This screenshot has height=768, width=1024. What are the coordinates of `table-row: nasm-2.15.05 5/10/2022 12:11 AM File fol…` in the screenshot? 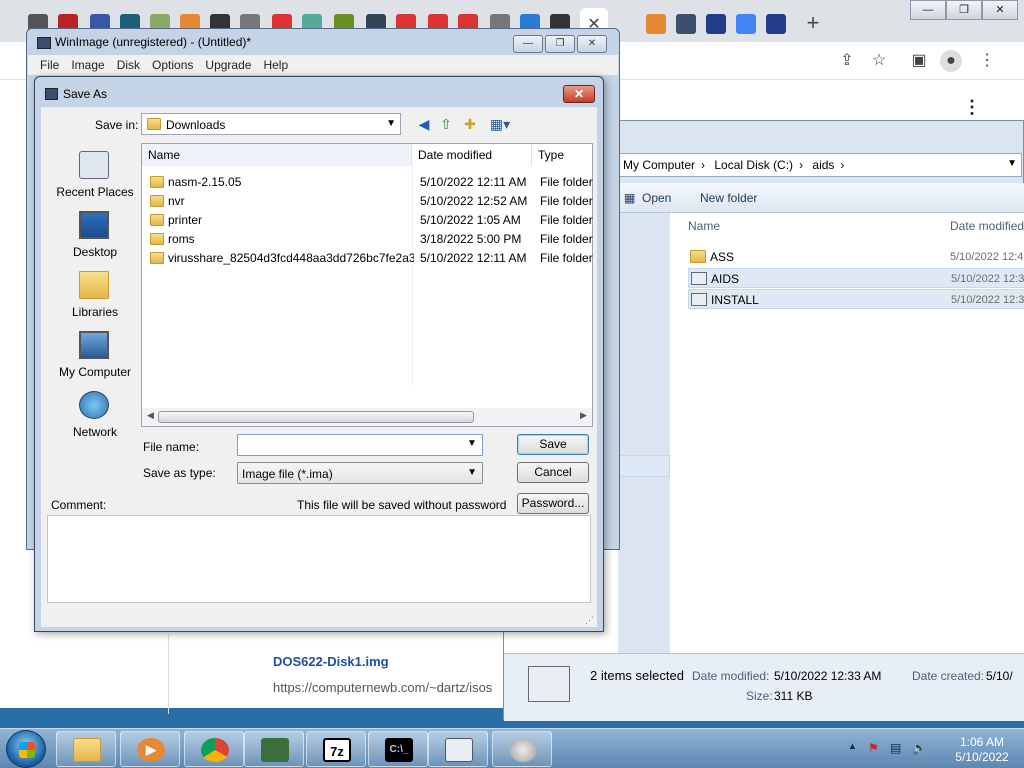 It's located at (369, 181).